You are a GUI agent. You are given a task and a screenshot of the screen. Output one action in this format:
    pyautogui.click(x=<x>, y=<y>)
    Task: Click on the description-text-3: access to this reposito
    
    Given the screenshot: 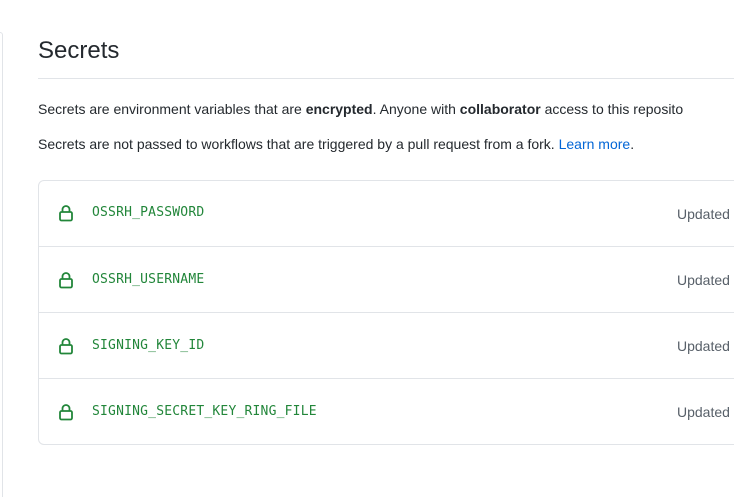 What is the action you would take?
    pyautogui.click(x=612, y=109)
    